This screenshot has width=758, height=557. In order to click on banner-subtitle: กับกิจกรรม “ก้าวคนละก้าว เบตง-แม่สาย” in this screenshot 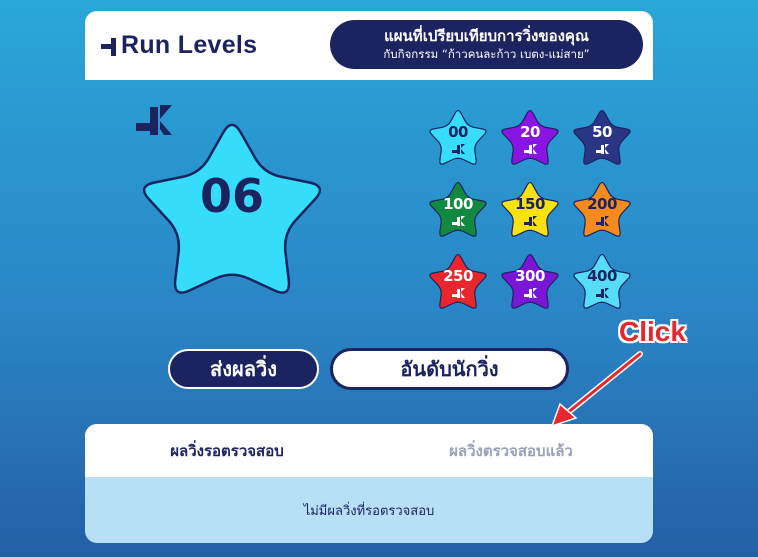, I will do `click(486, 54)`.